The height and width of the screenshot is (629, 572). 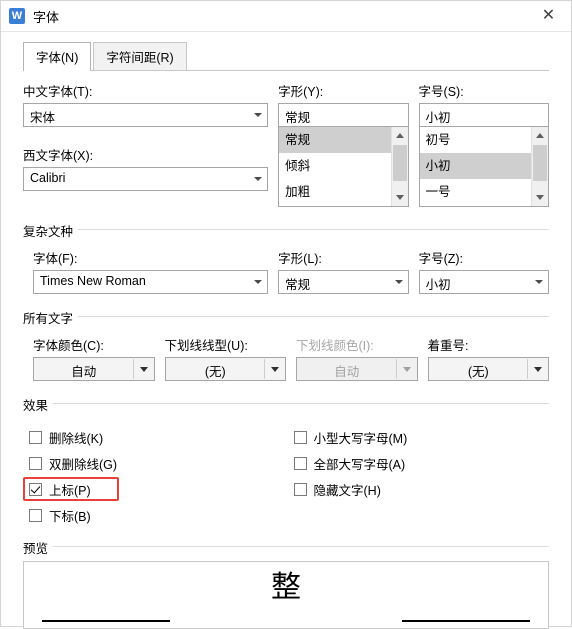 What do you see at coordinates (286, 70) in the screenshot?
I see `tab-underline` at bounding box center [286, 70].